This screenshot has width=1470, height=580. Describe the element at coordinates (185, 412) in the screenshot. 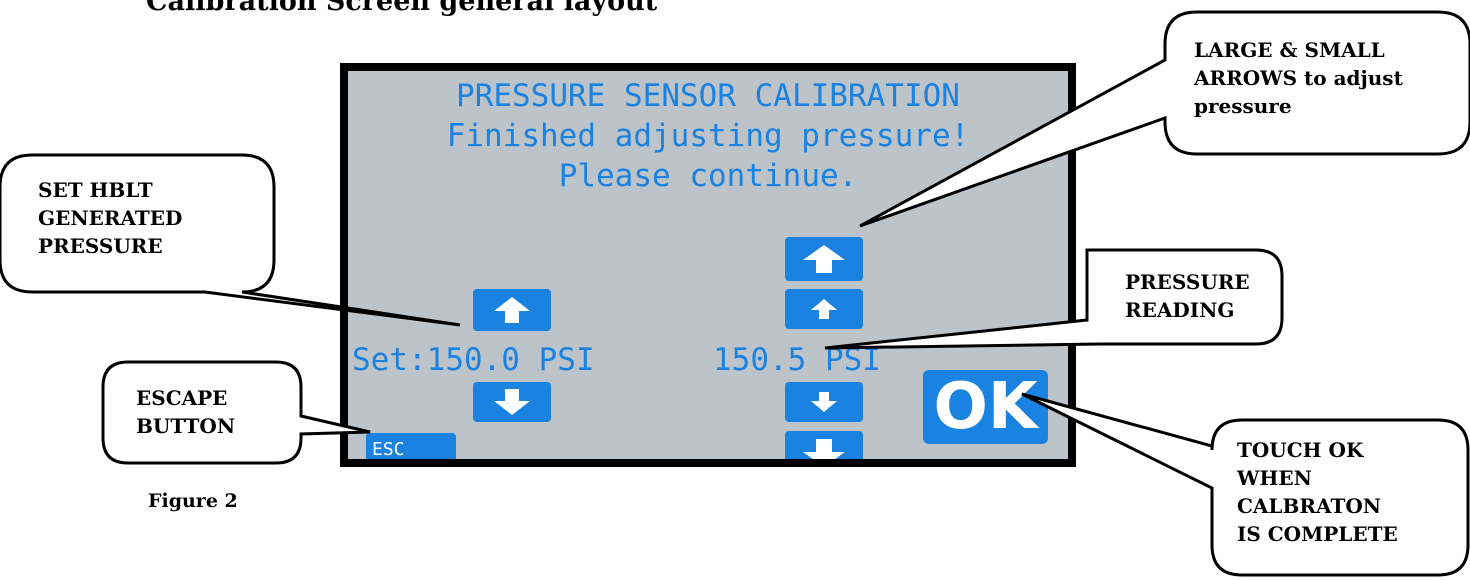

I see `callout-escape-text: ESCAPE BUTTON` at that location.